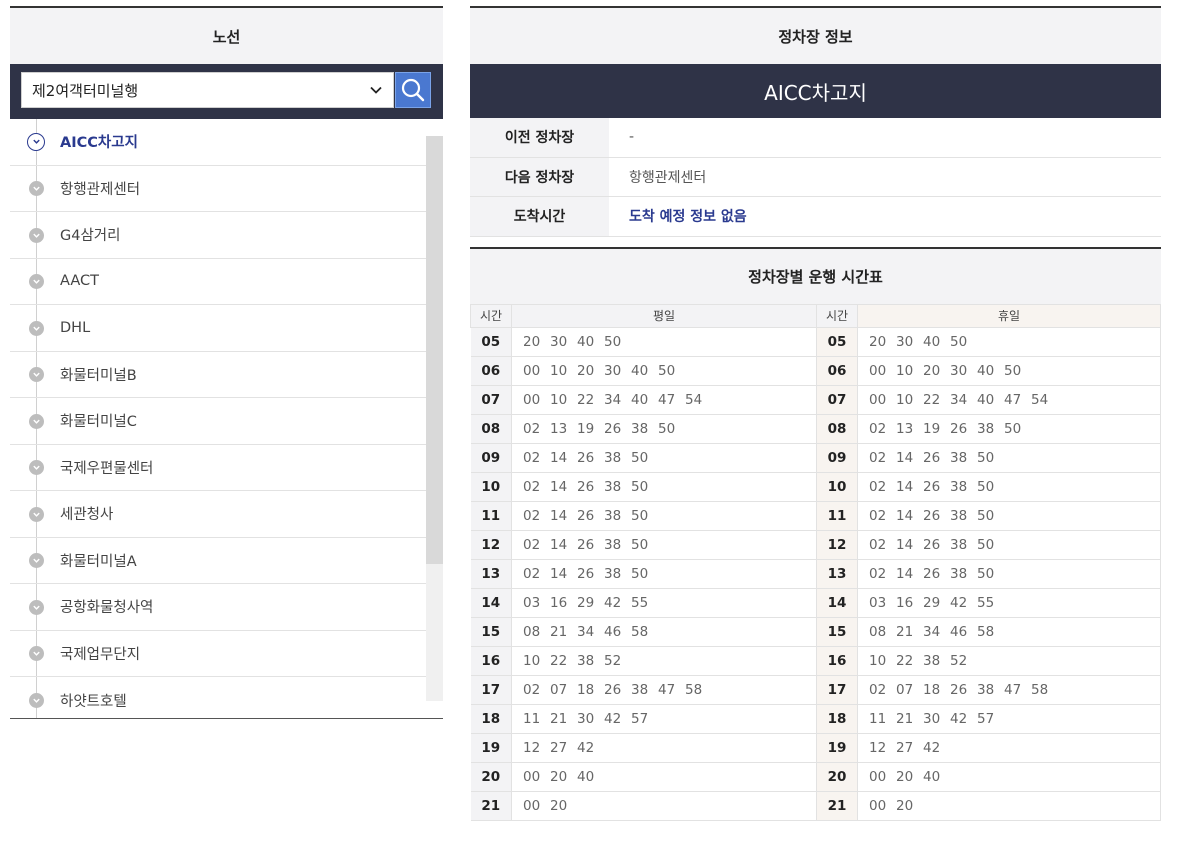 The height and width of the screenshot is (841, 1180). What do you see at coordinates (664, 315) in the screenshot?
I see `col-weekday: 평일` at bounding box center [664, 315].